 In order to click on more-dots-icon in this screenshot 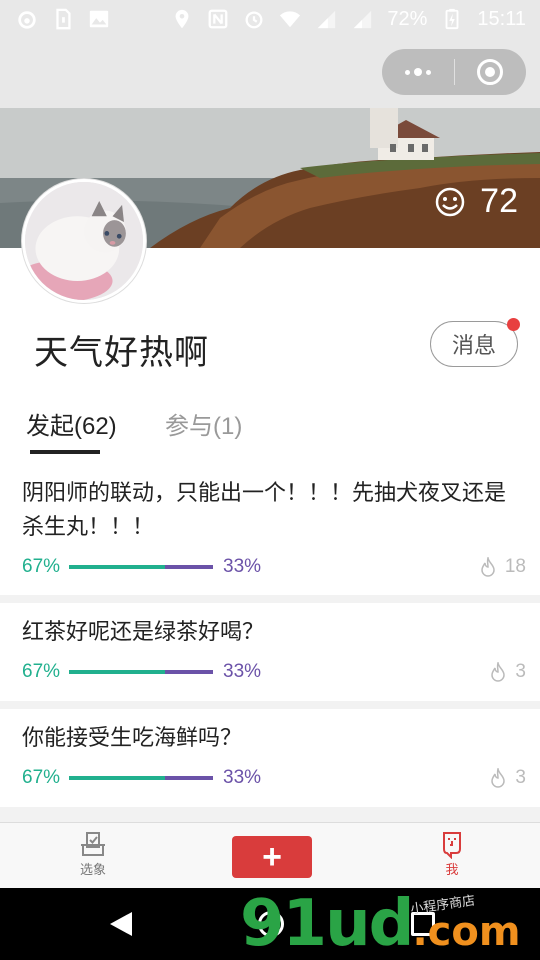, I will do `click(417, 72)`.